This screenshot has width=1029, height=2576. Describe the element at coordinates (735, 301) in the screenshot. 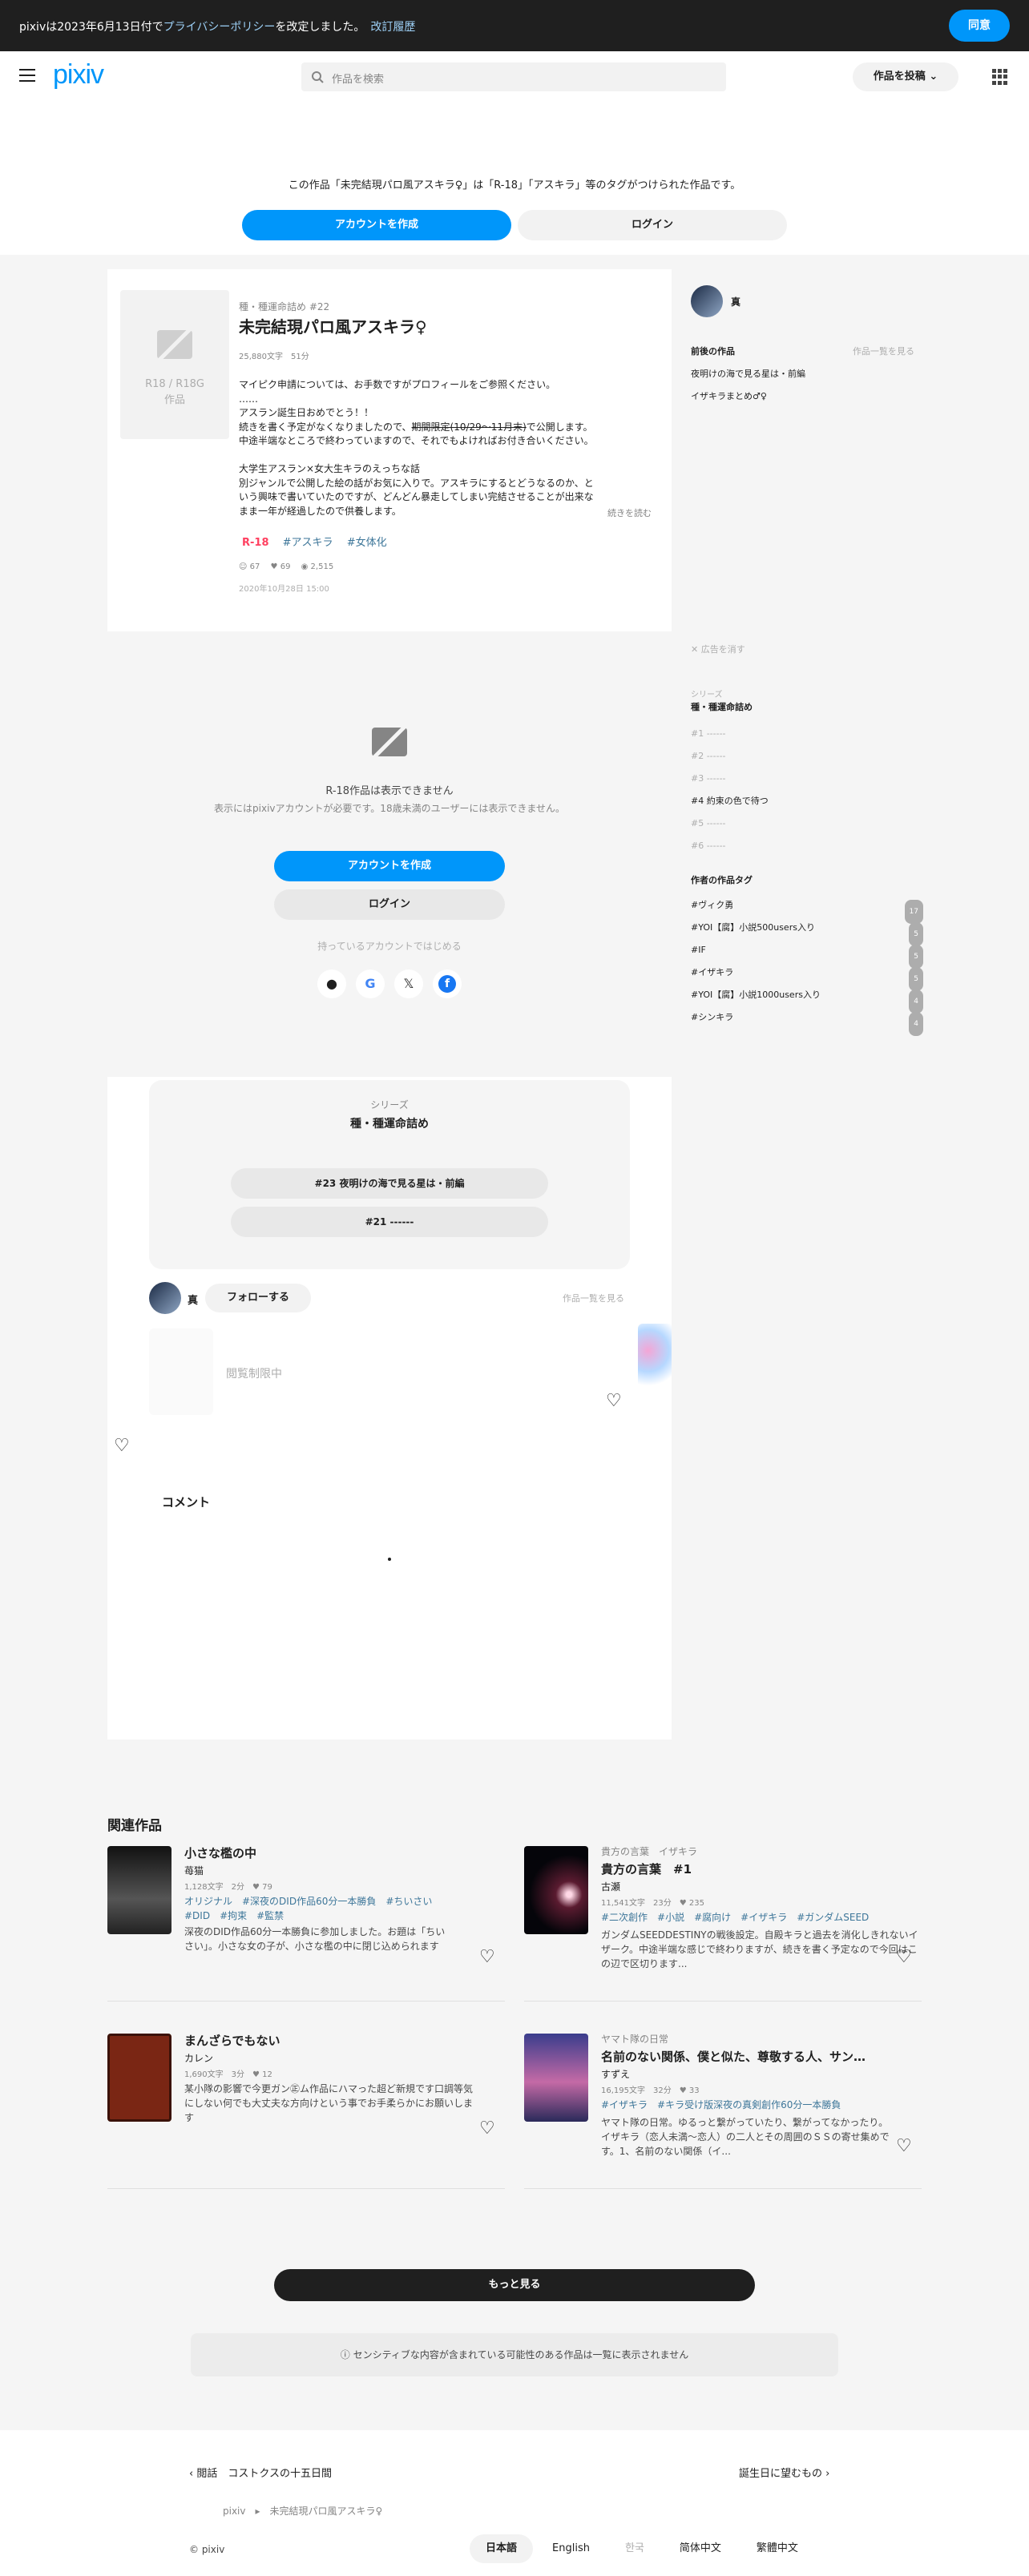

I see `side-author-name: 真` at that location.